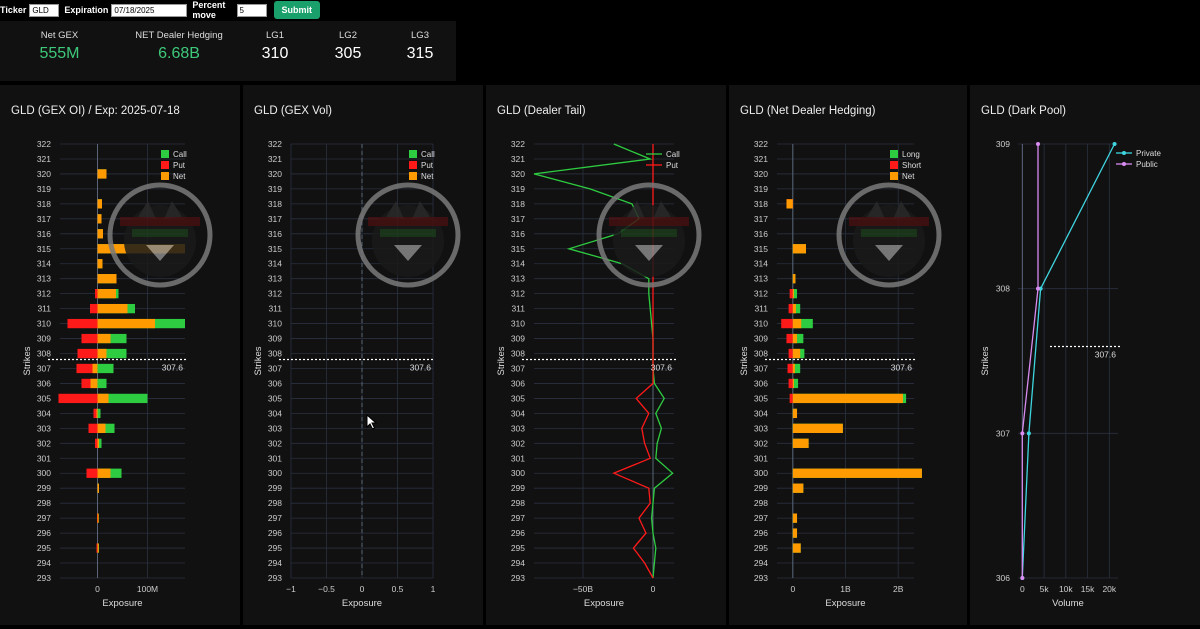  I want to click on percent-move-input, so click(251, 10).